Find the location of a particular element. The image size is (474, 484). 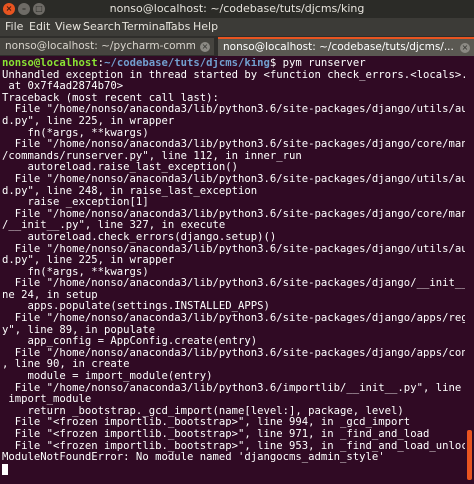

prompt-path: ~/codebase/tuts/djcms/king is located at coordinates (187, 63).